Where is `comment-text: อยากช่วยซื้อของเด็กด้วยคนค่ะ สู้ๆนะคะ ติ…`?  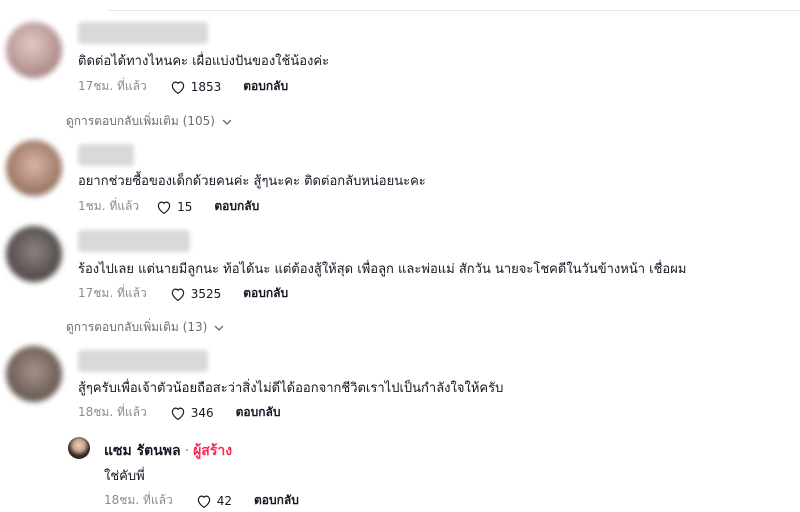 comment-text: อยากช่วยซื้อของเด็กด้วยคนค่ะ สู้ๆนะคะ ติ… is located at coordinates (252, 181).